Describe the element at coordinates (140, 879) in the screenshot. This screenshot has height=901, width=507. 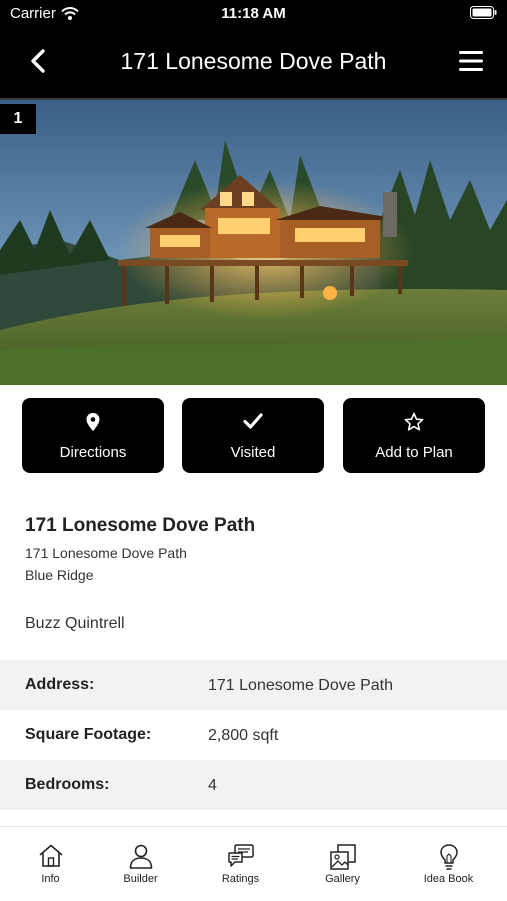
I see `tab-builder-label: Builder` at that location.